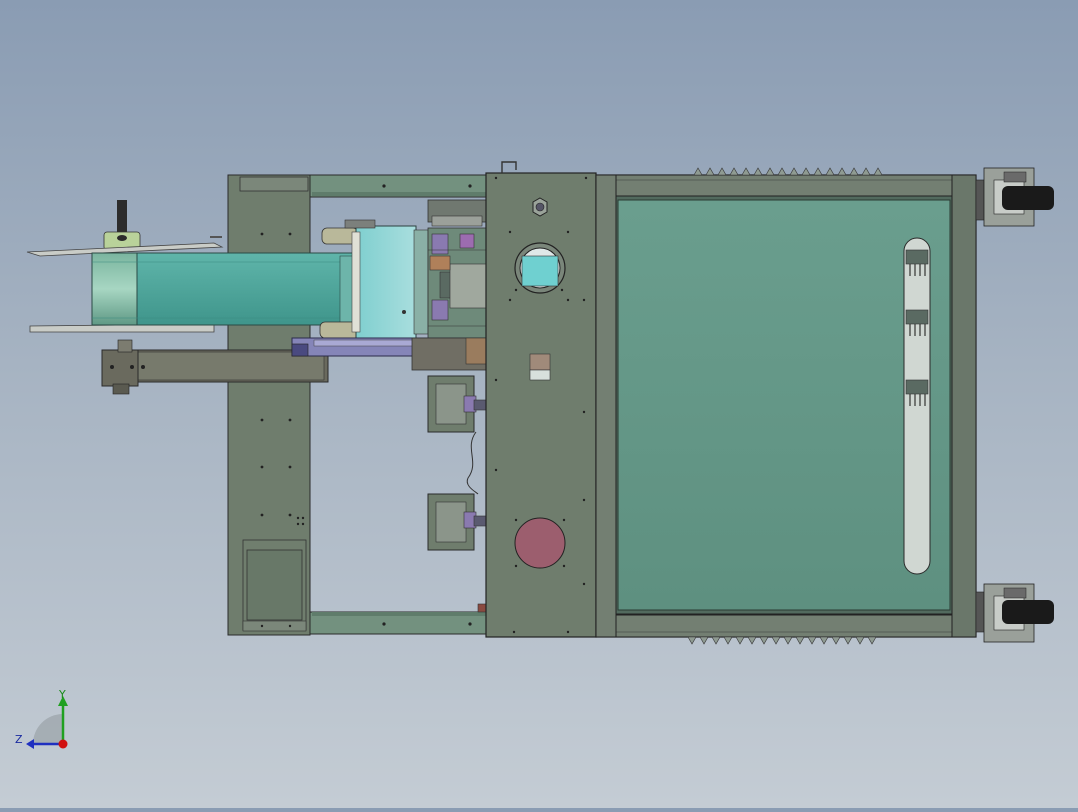  I want to click on bottom-rail, so click(399, 619).